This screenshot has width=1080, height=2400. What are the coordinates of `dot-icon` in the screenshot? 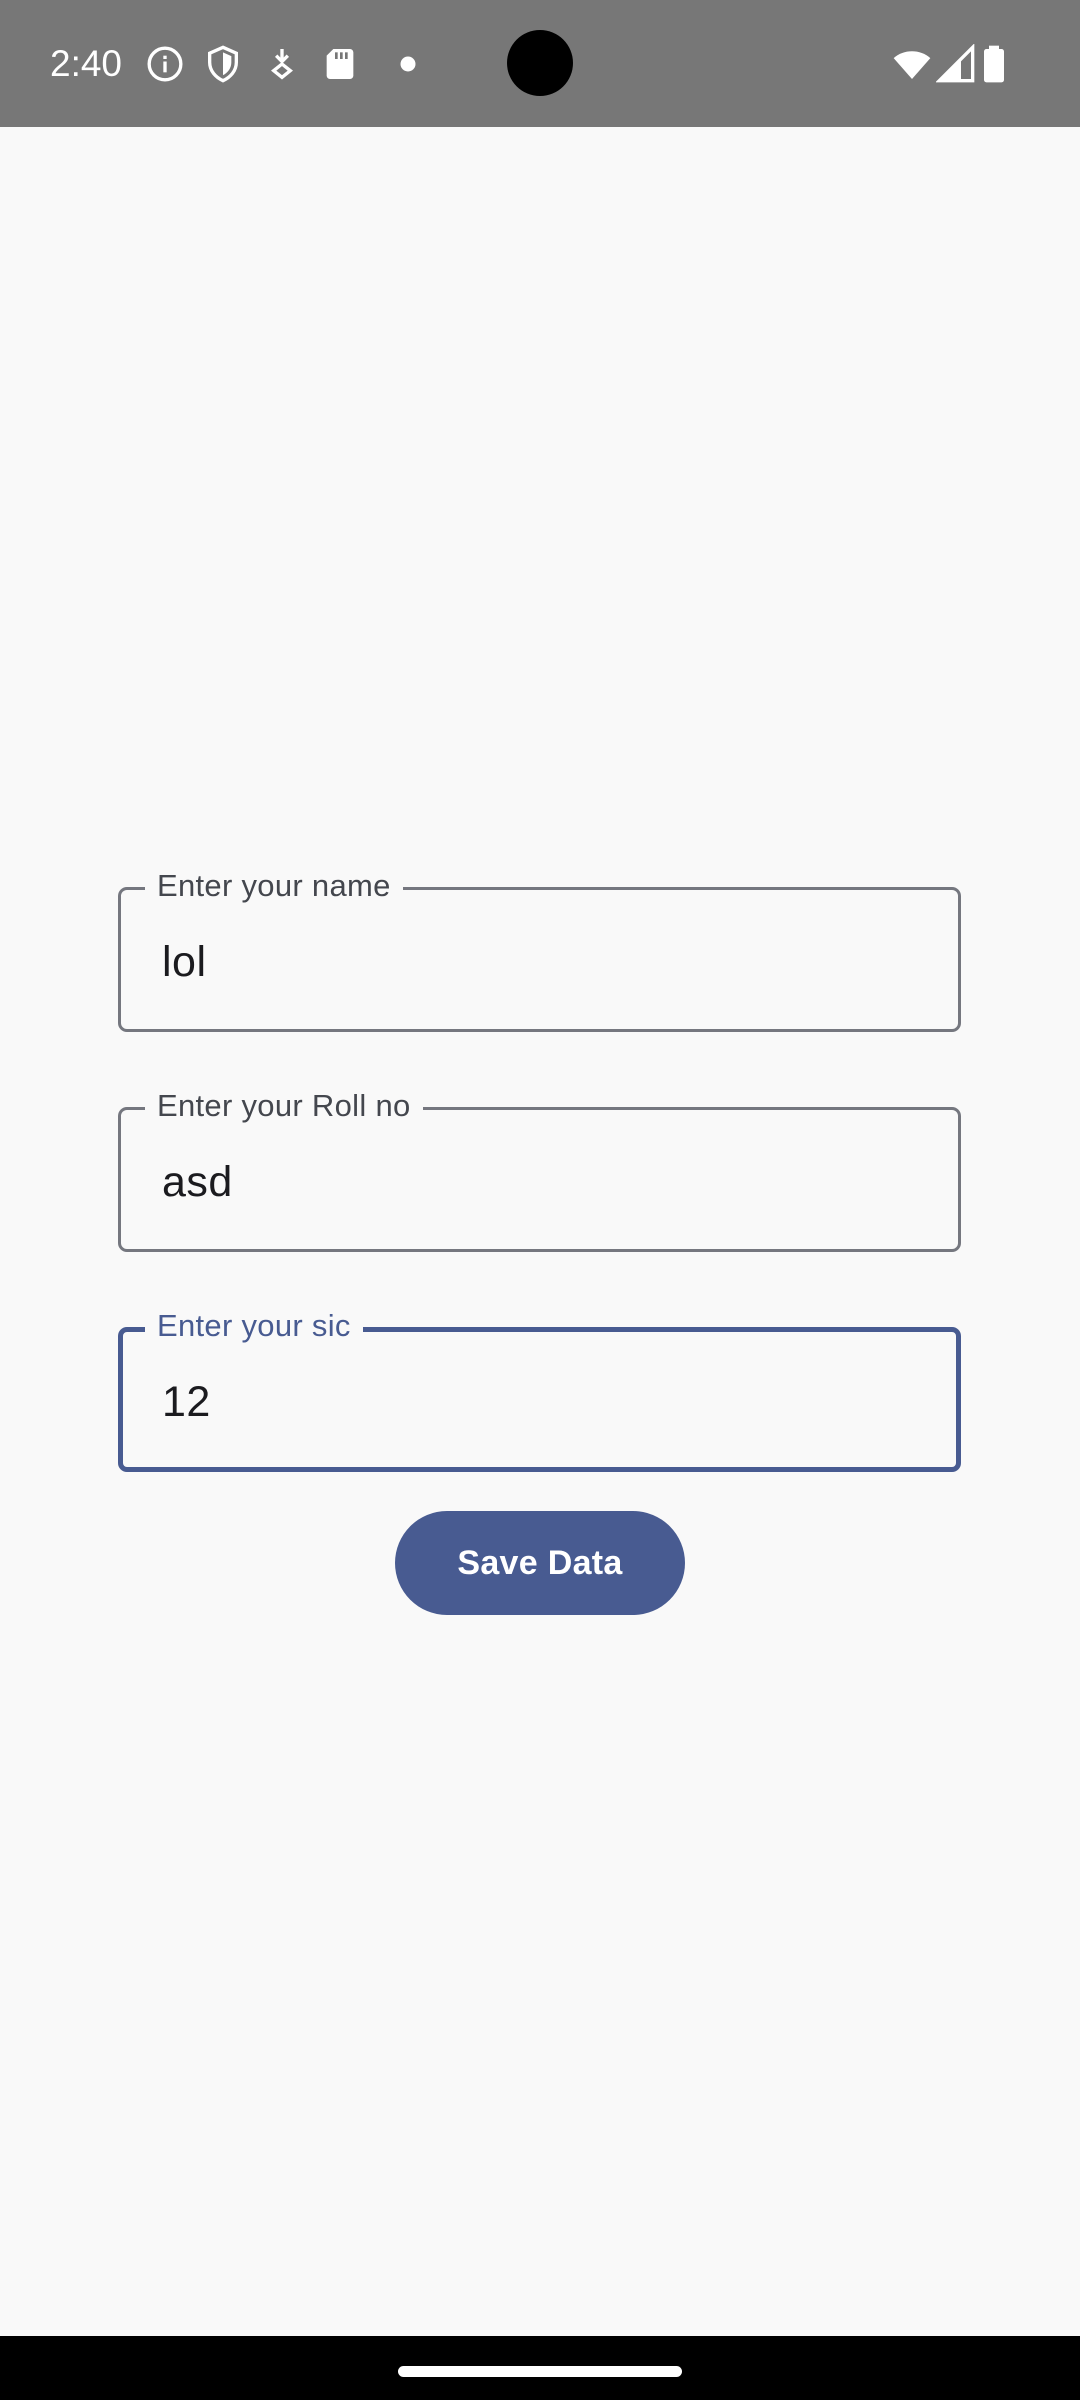 It's located at (398, 64).